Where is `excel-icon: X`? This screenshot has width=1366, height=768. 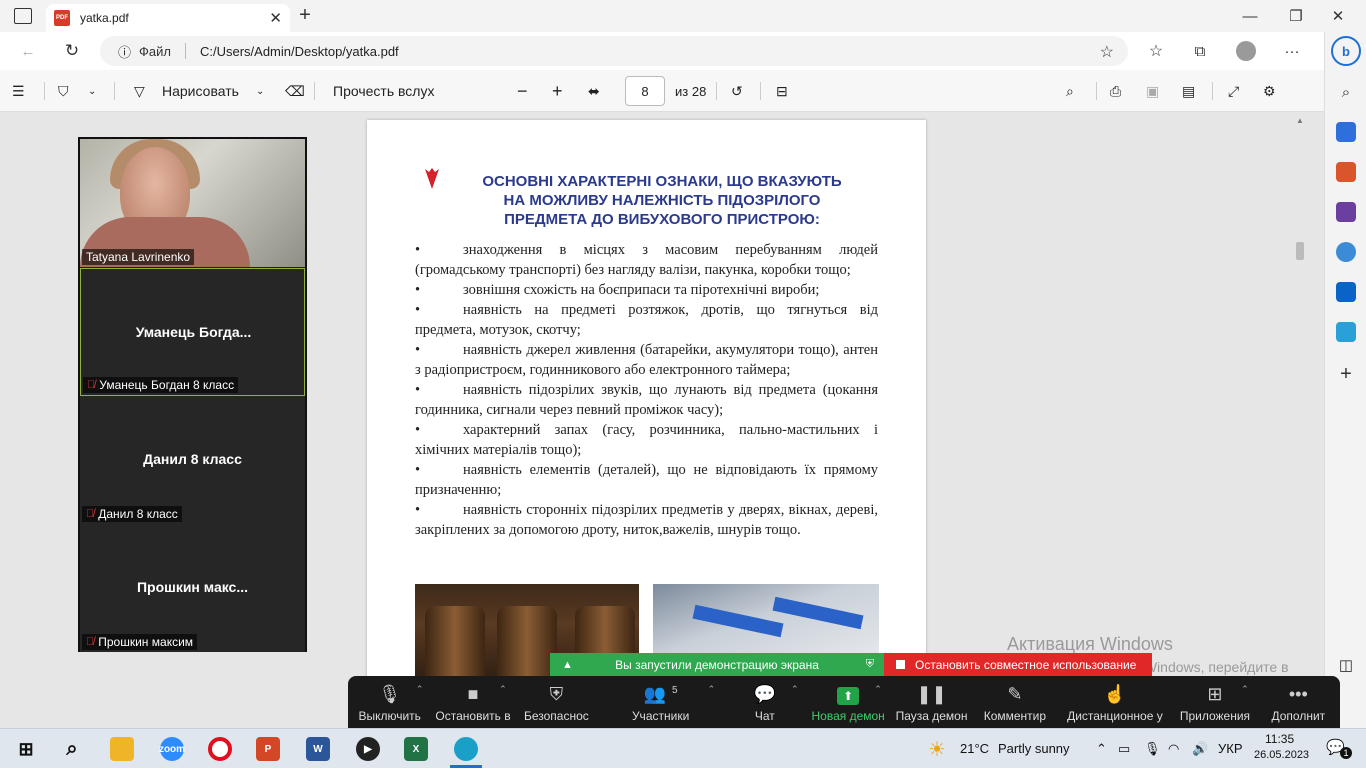 excel-icon: X is located at coordinates (416, 749).